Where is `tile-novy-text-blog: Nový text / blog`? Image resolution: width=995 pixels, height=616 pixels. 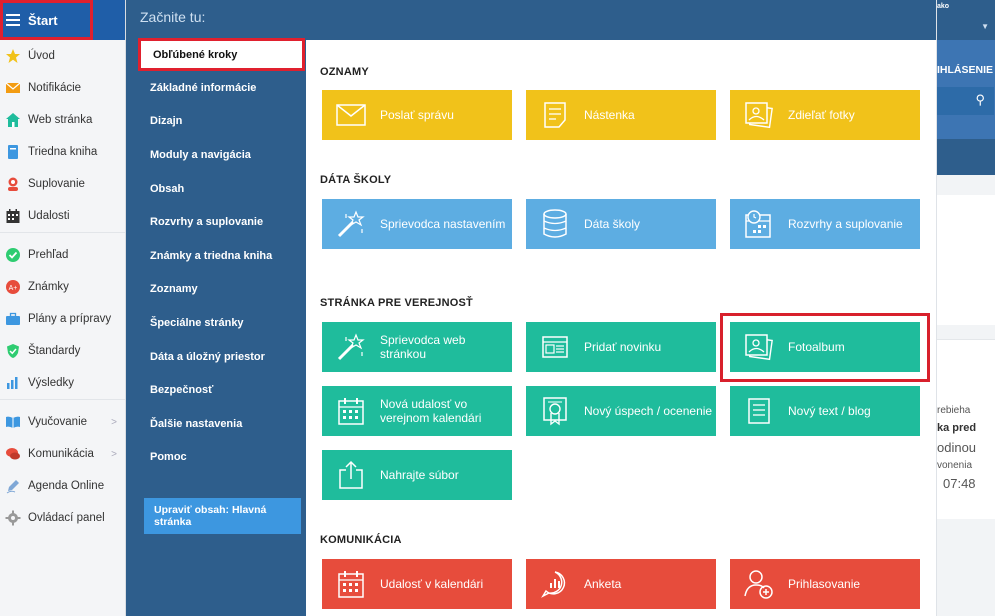
tile-novy-text-blog: Nový text / blog is located at coordinates (825, 411).